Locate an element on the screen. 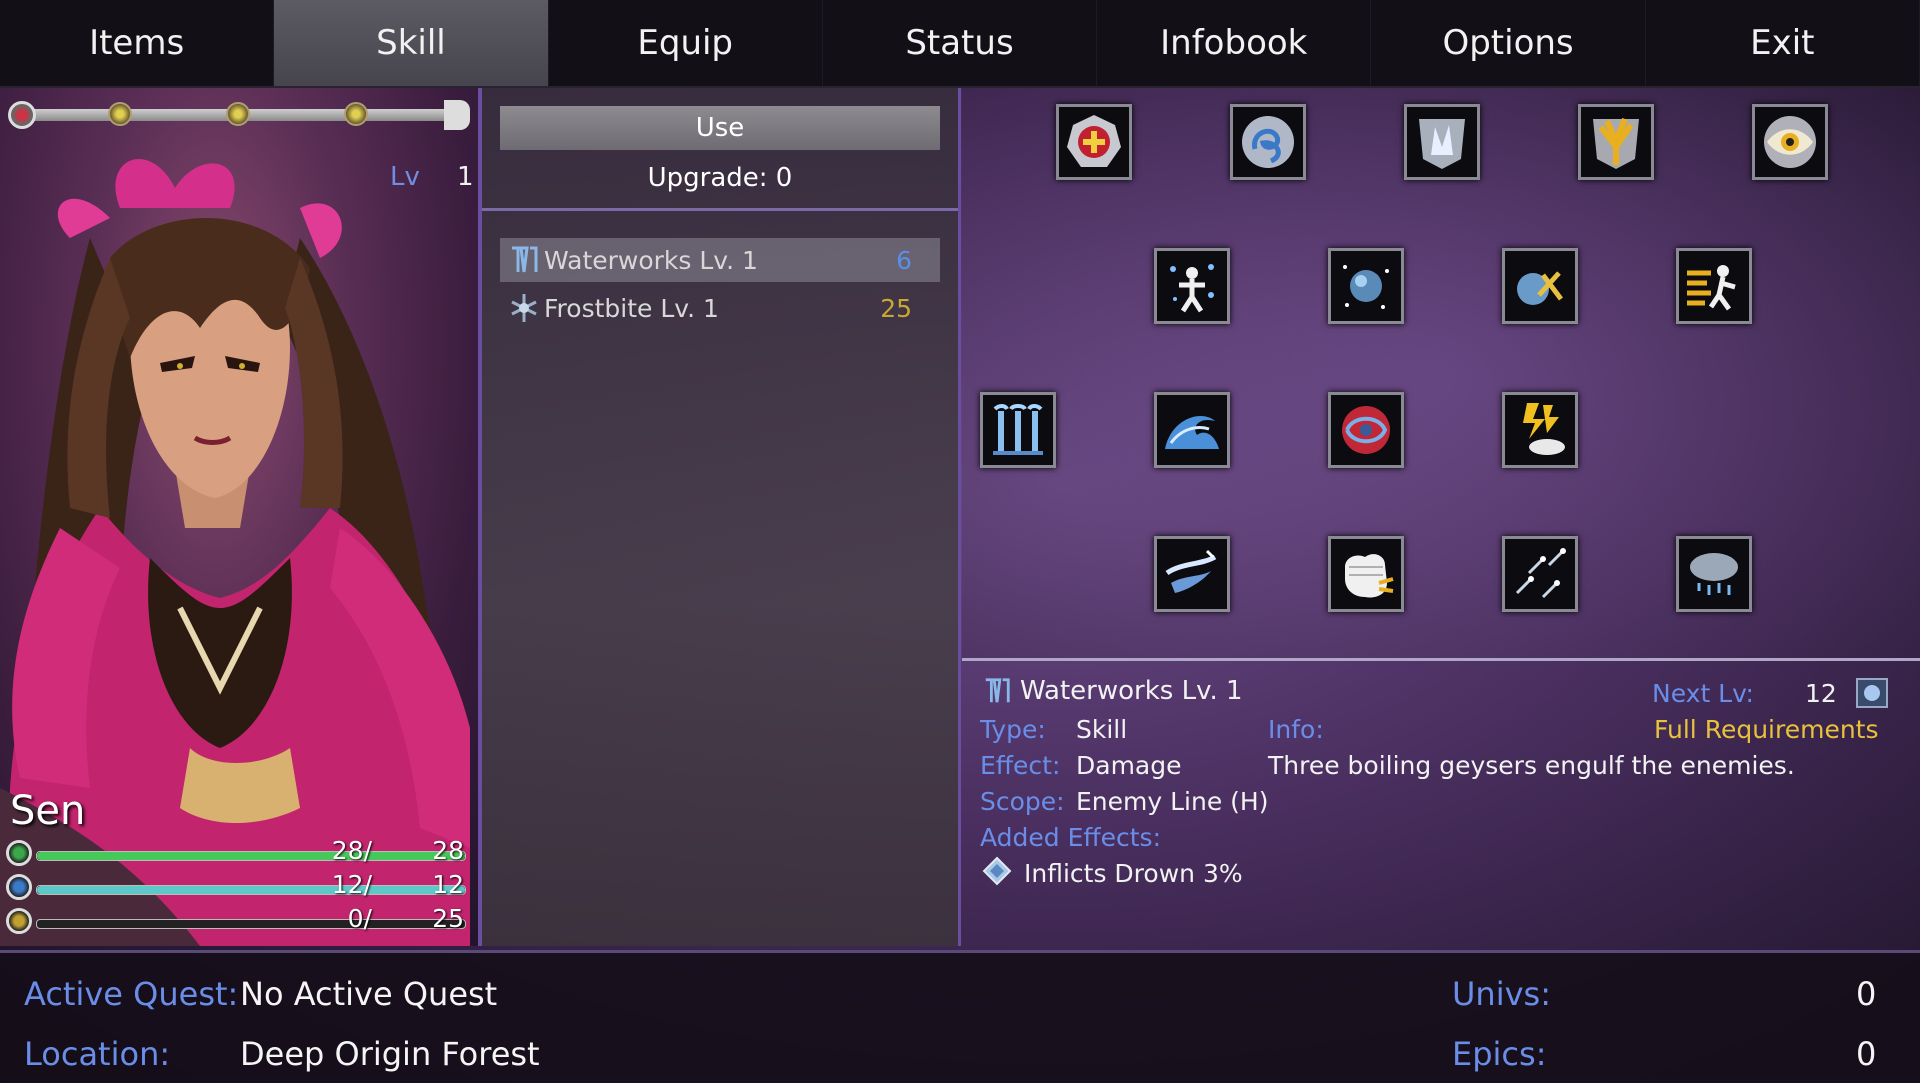 This screenshot has width=1920, height=1083. grid-meteor-shower is located at coordinates (1540, 574).